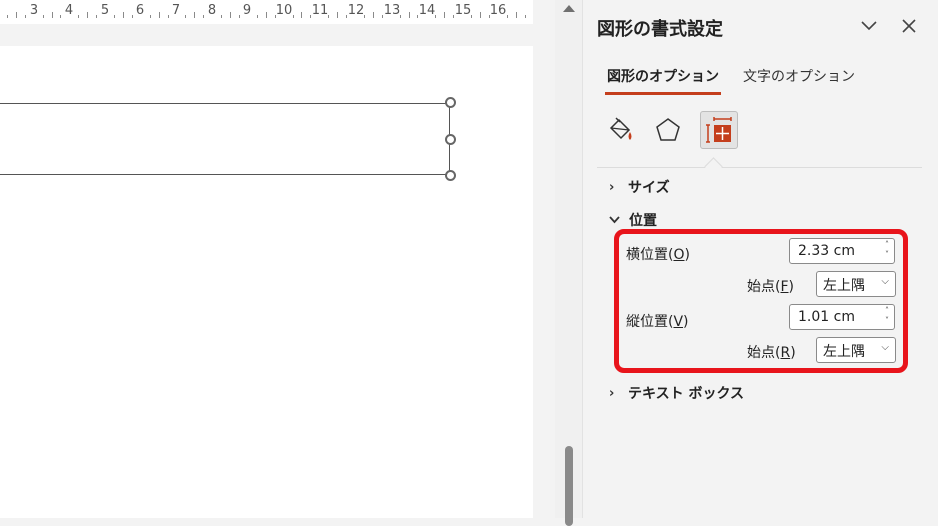 This screenshot has height=526, width=938. Describe the element at coordinates (228, 139) in the screenshot. I see `selected-shape` at that location.